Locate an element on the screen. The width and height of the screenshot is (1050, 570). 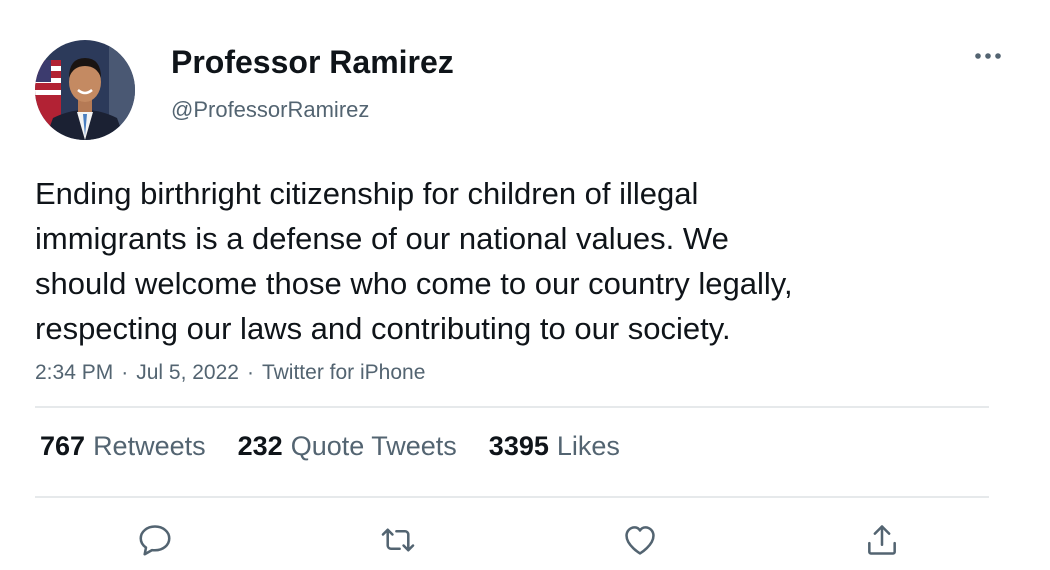
tweet-meta: 2:34 PM · Jul 5, 2022 · Twitter for iPhone is located at coordinates (230, 373).